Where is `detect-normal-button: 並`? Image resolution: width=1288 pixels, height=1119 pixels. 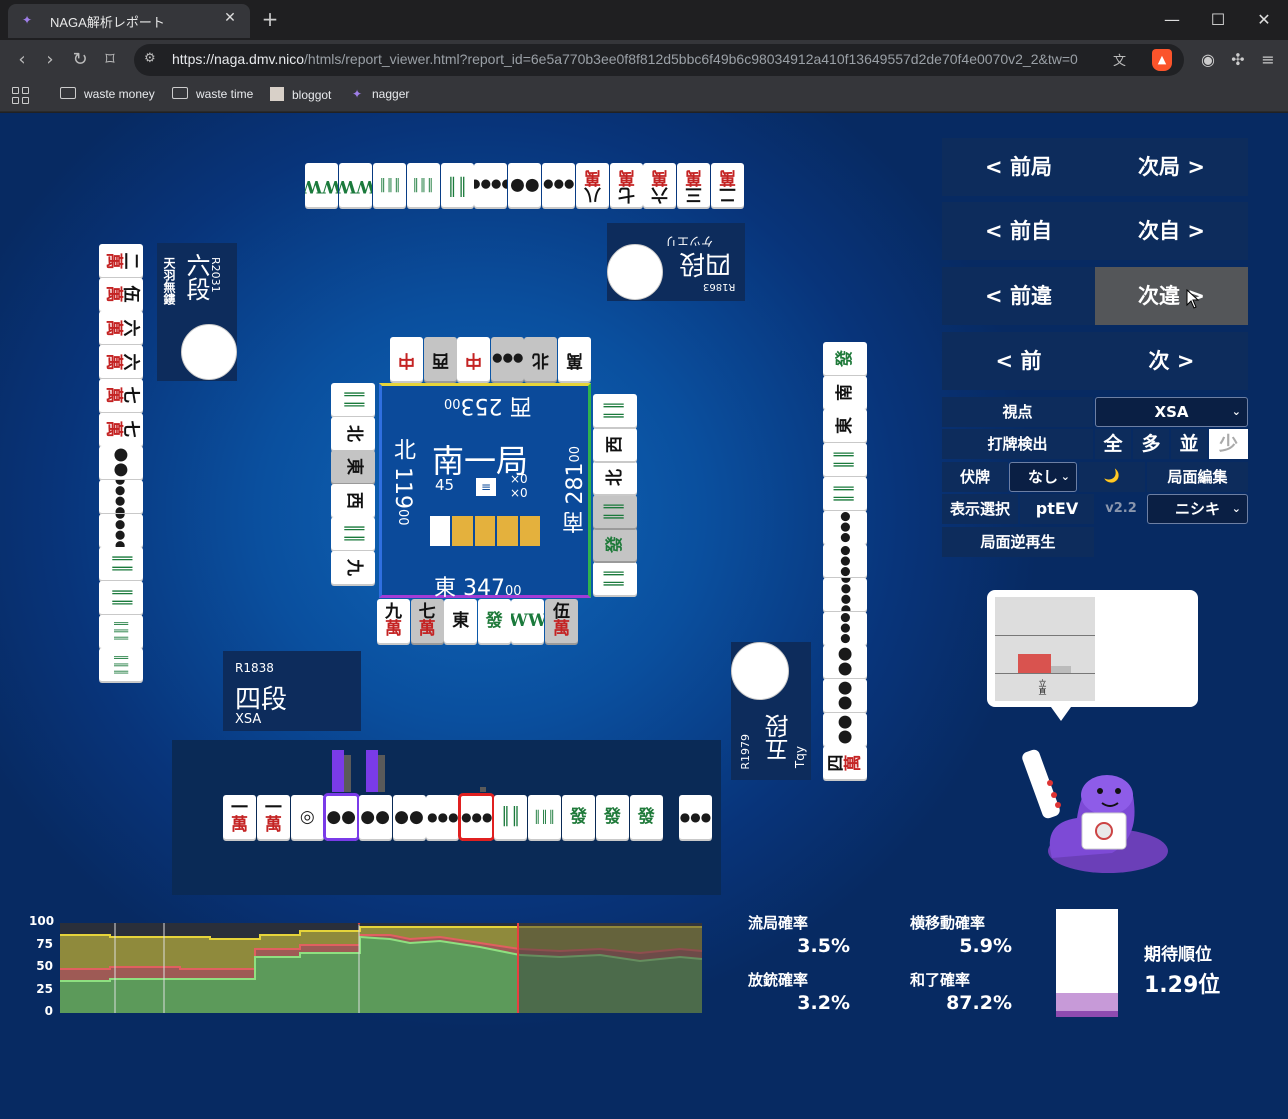
detect-normal-button: 並 is located at coordinates (1189, 444).